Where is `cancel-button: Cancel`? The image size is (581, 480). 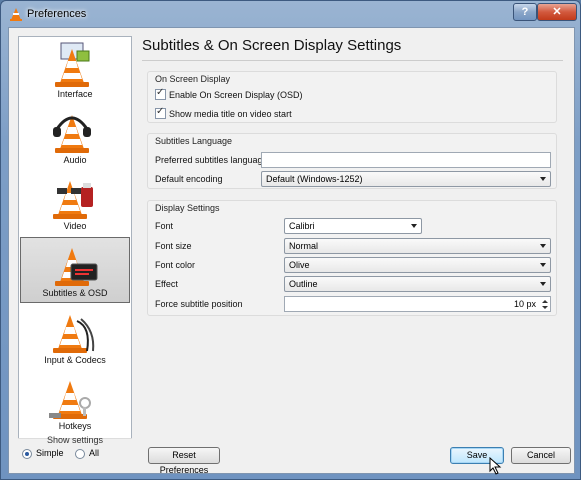
cancel-button: Cancel is located at coordinates (541, 455).